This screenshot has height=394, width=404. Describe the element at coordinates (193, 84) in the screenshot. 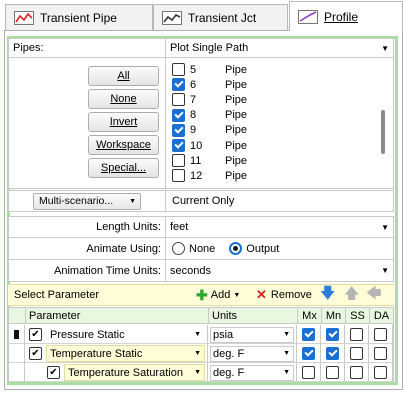

I see `pipe-number: 6` at that location.